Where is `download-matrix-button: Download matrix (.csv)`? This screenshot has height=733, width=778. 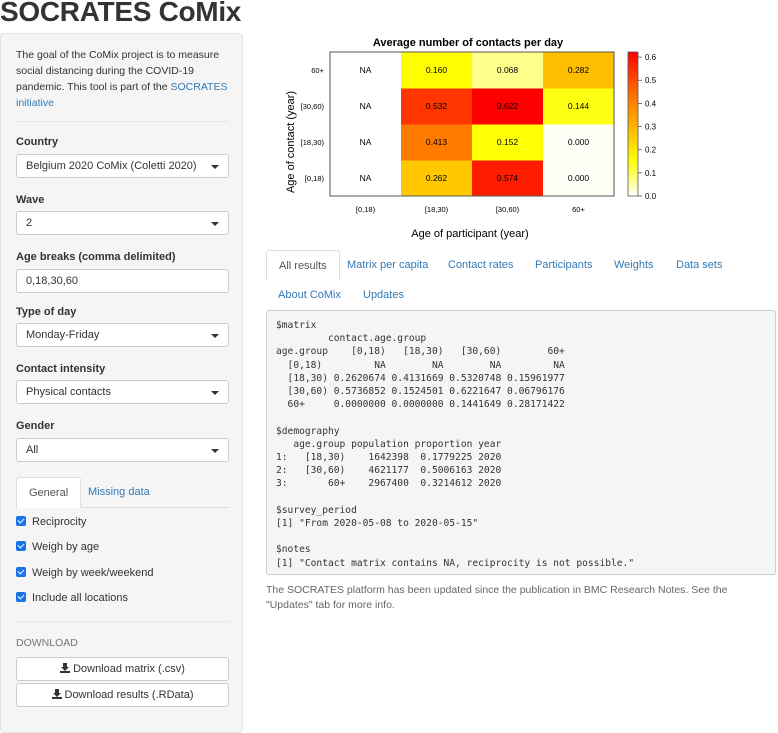 download-matrix-button: Download matrix (.csv) is located at coordinates (122, 669).